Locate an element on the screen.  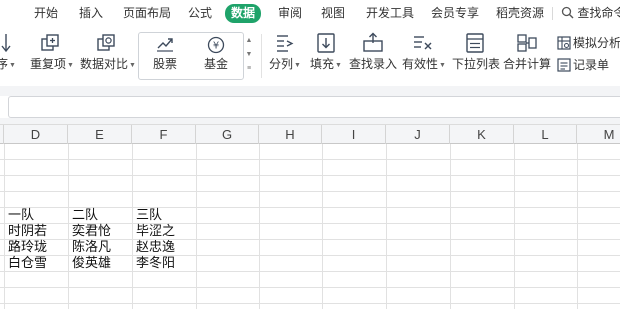
validity-label: 有效性 is located at coordinates (420, 64).